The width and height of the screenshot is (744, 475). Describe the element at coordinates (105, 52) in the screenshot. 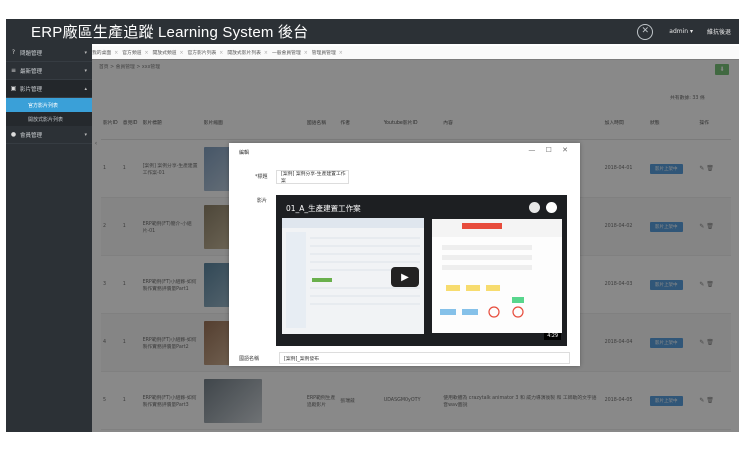

I see `tab-desktop: 我的桌面 ×` at that location.